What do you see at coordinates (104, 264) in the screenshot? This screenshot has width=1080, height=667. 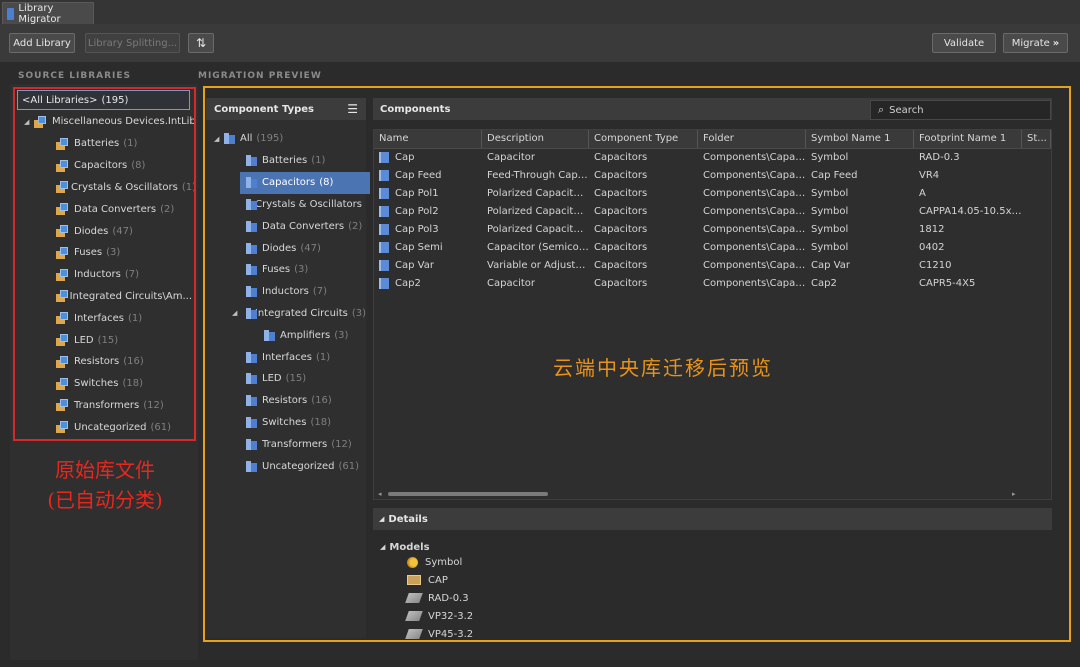 I see `source-highlight-box` at bounding box center [104, 264].